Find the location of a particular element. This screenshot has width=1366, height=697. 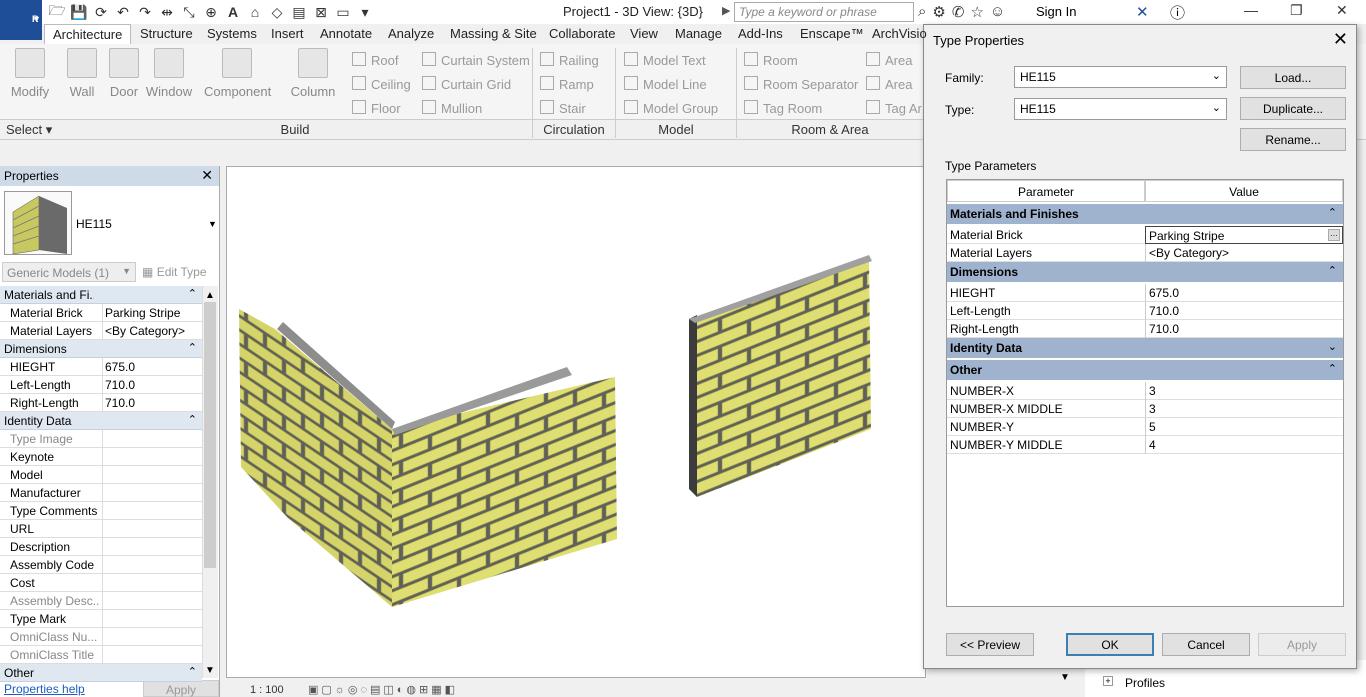

property-group-dimensions: Dimensions ⌃ is located at coordinates (101, 349).